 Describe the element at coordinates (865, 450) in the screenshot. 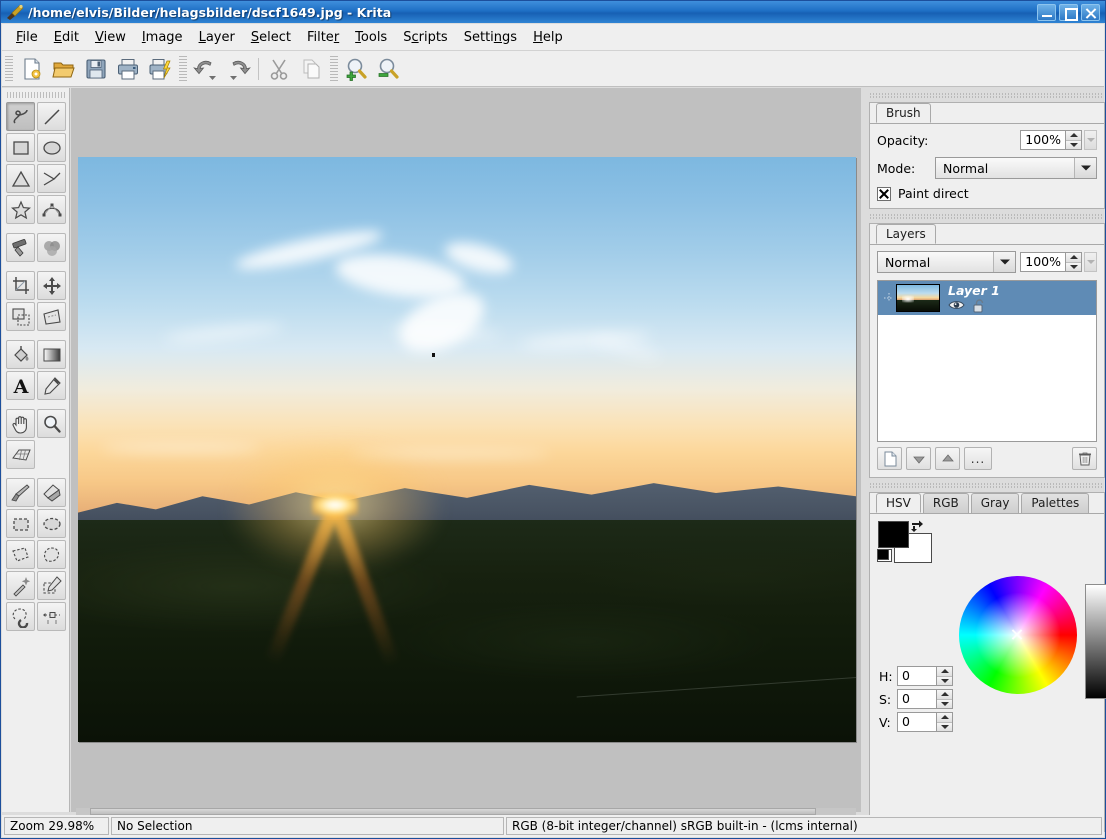

I see `dock-splitter` at that location.